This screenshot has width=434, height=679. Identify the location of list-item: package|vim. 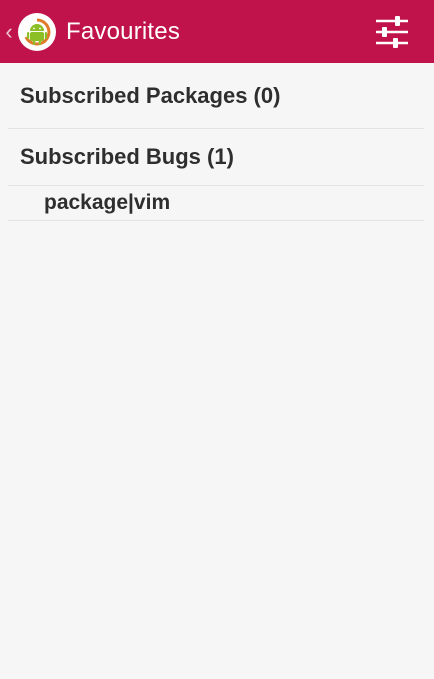
(216, 203).